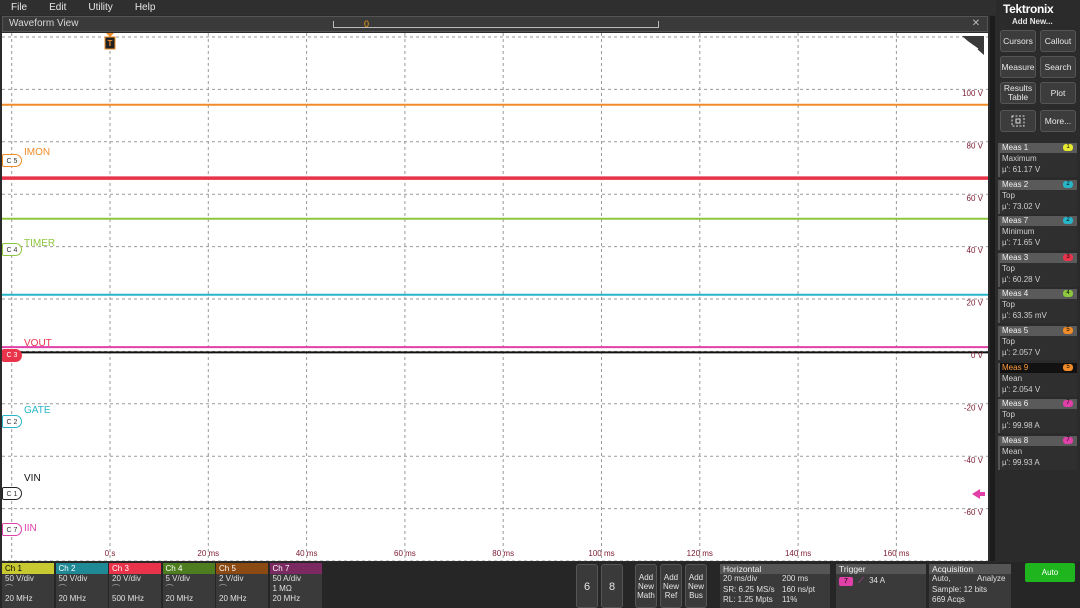 The width and height of the screenshot is (1080, 608). What do you see at coordinates (1037, 233) in the screenshot?
I see `measurement-badge: Meas 7 2 Minimum µ': 71.65 V` at bounding box center [1037, 233].